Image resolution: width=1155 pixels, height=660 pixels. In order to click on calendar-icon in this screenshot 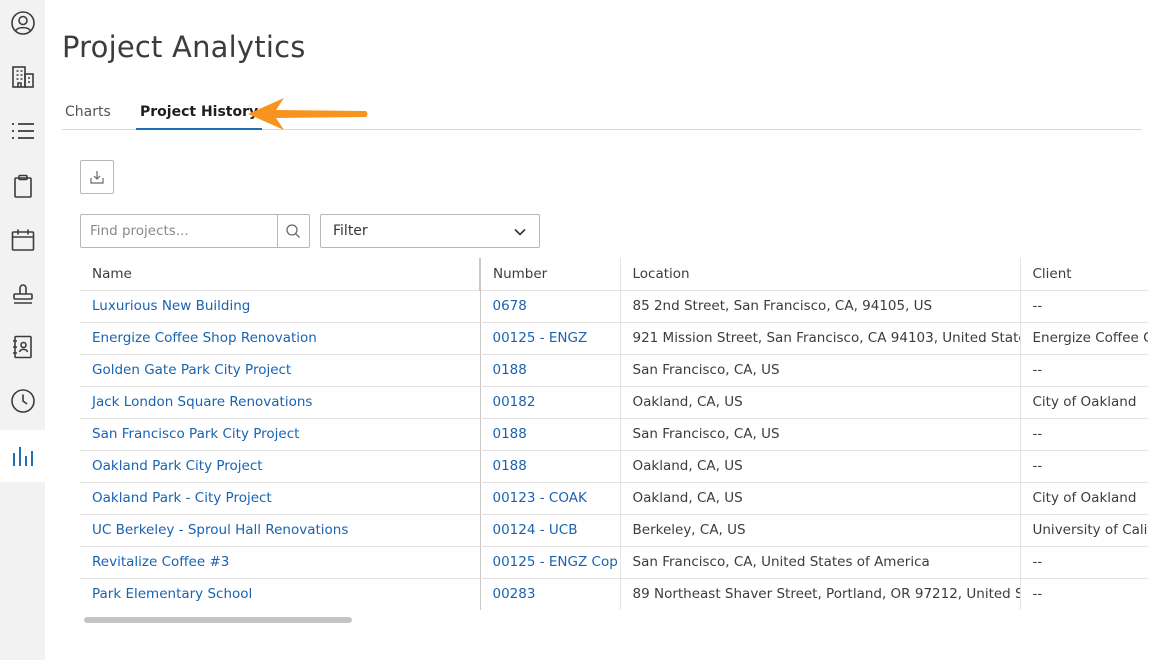, I will do `click(22, 240)`.